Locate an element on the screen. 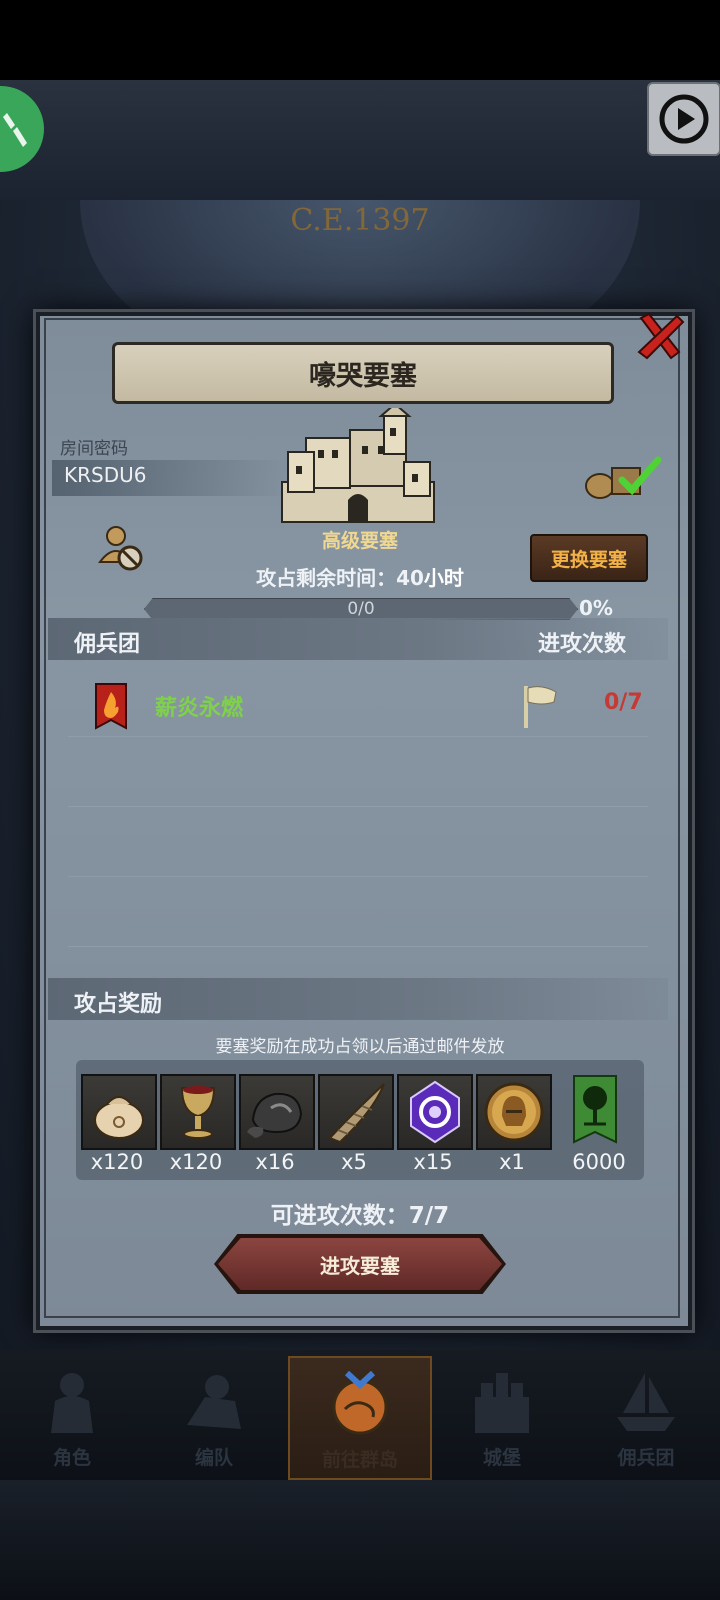 The image size is (720, 1600). nav-castle: 城堡 is located at coordinates (502, 1416).